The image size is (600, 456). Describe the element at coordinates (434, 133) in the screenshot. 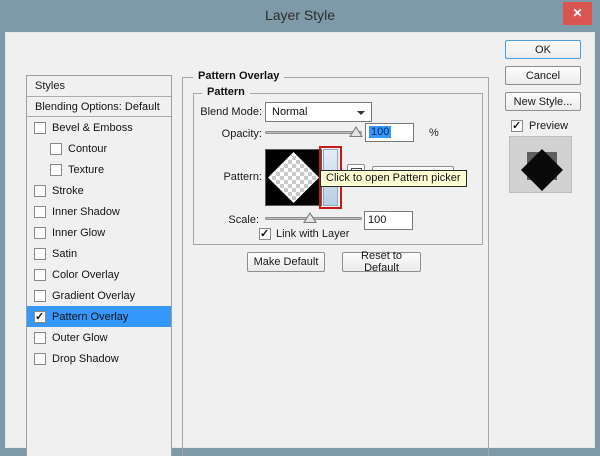

I see `opacity-unit: %` at that location.